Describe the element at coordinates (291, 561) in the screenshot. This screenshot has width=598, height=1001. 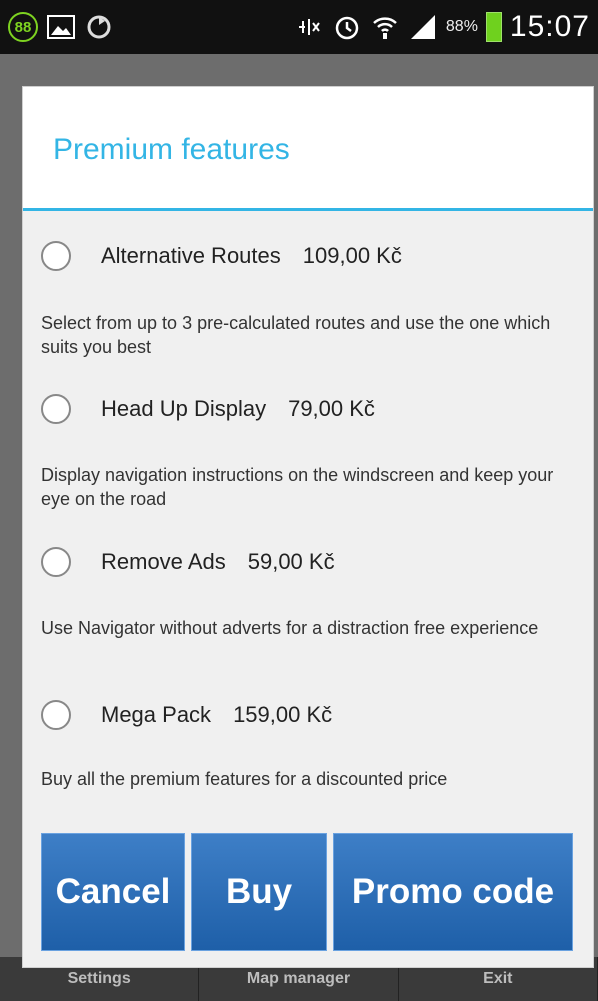
I see `option-price: 59,00 Kč` at that location.